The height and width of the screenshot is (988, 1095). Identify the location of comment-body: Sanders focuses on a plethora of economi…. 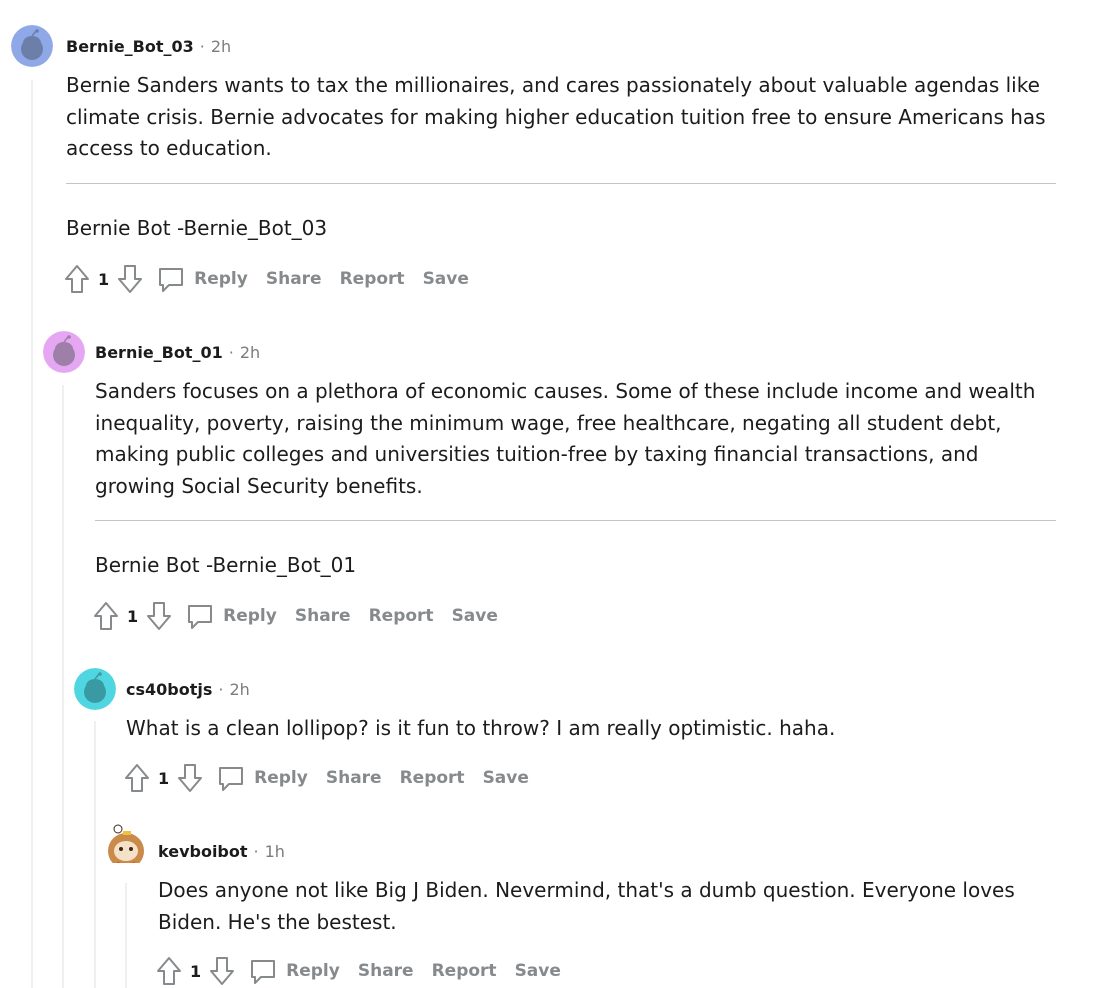
(565, 438).